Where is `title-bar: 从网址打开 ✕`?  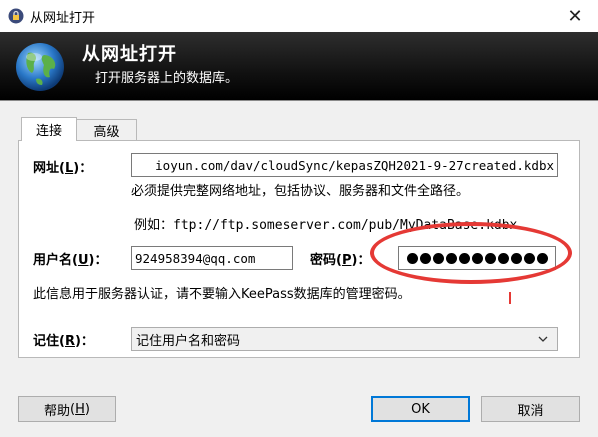
title-bar: 从网址打开 ✕ is located at coordinates (299, 16).